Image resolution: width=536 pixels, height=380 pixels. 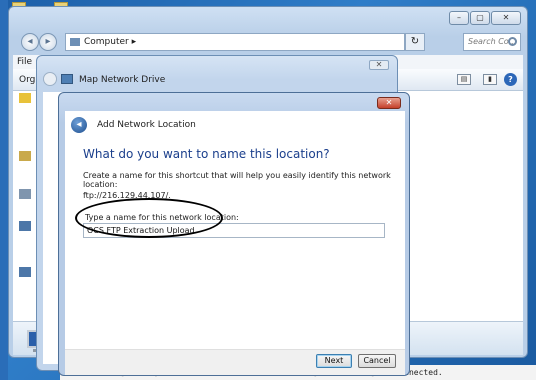 What do you see at coordinates (25, 272) in the screenshot?
I see `network-icon` at bounding box center [25, 272].